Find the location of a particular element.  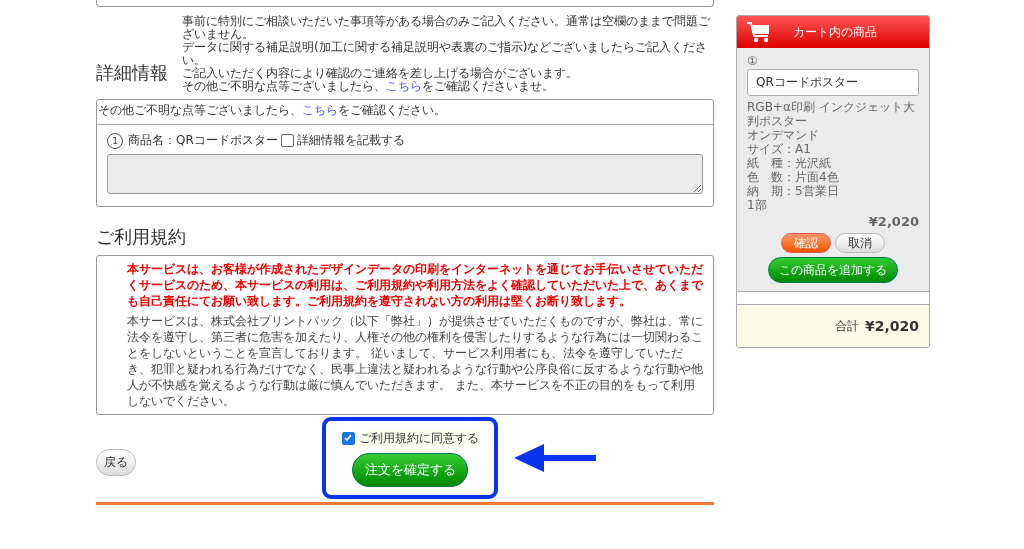

spec-text: 紙 種：光沢紙 is located at coordinates (789, 163).